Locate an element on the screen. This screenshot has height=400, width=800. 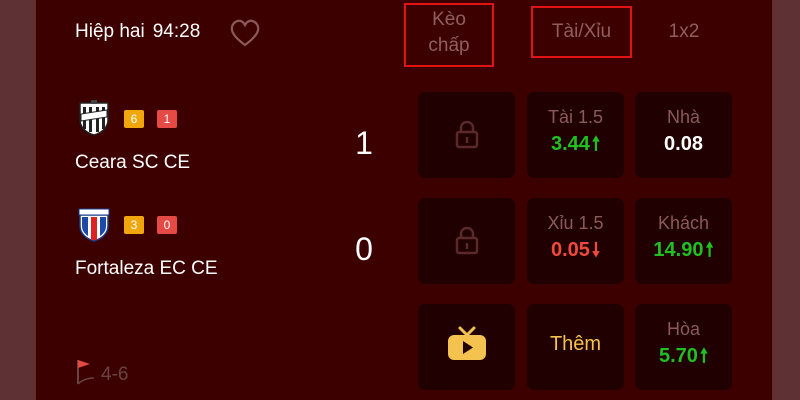
home-odds-cell: Nhà 0.08 is located at coordinates (683, 135).